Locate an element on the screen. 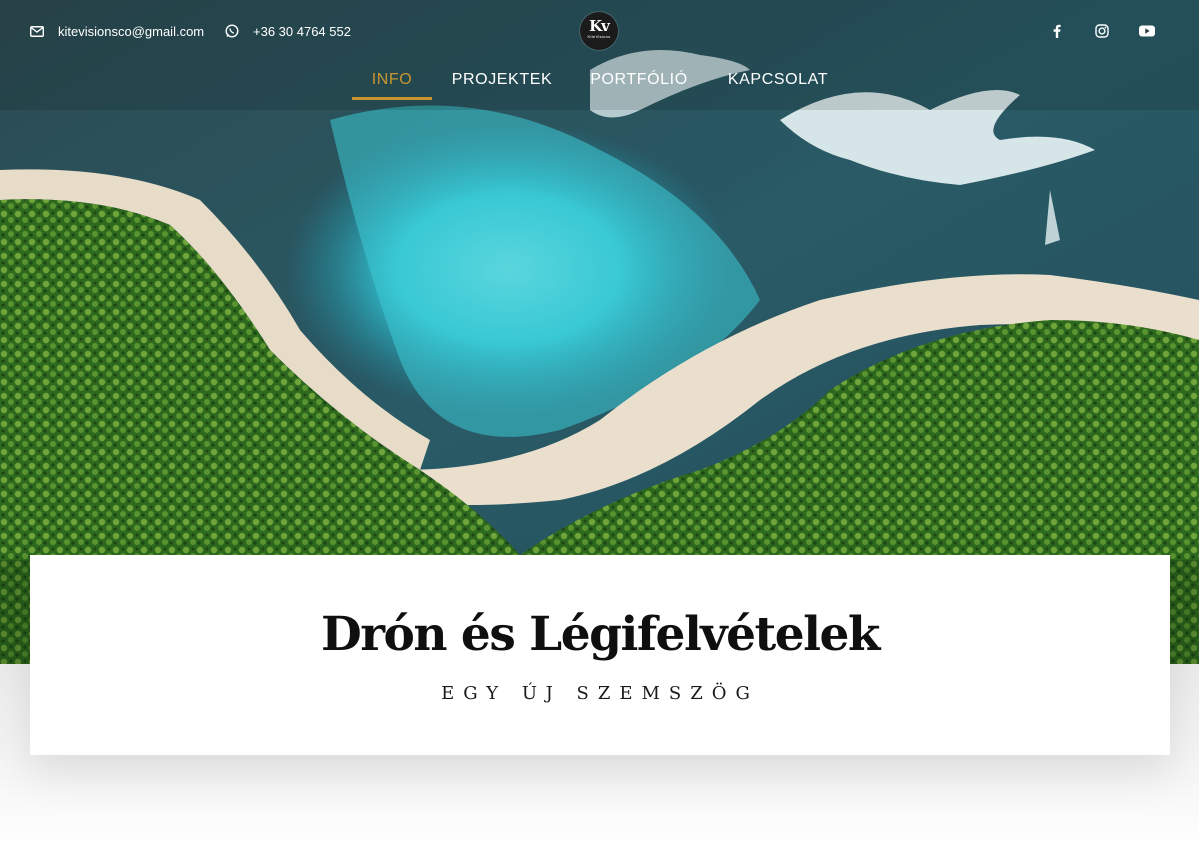  email-text: kitevisionsco@gmail.com is located at coordinates (131, 31).